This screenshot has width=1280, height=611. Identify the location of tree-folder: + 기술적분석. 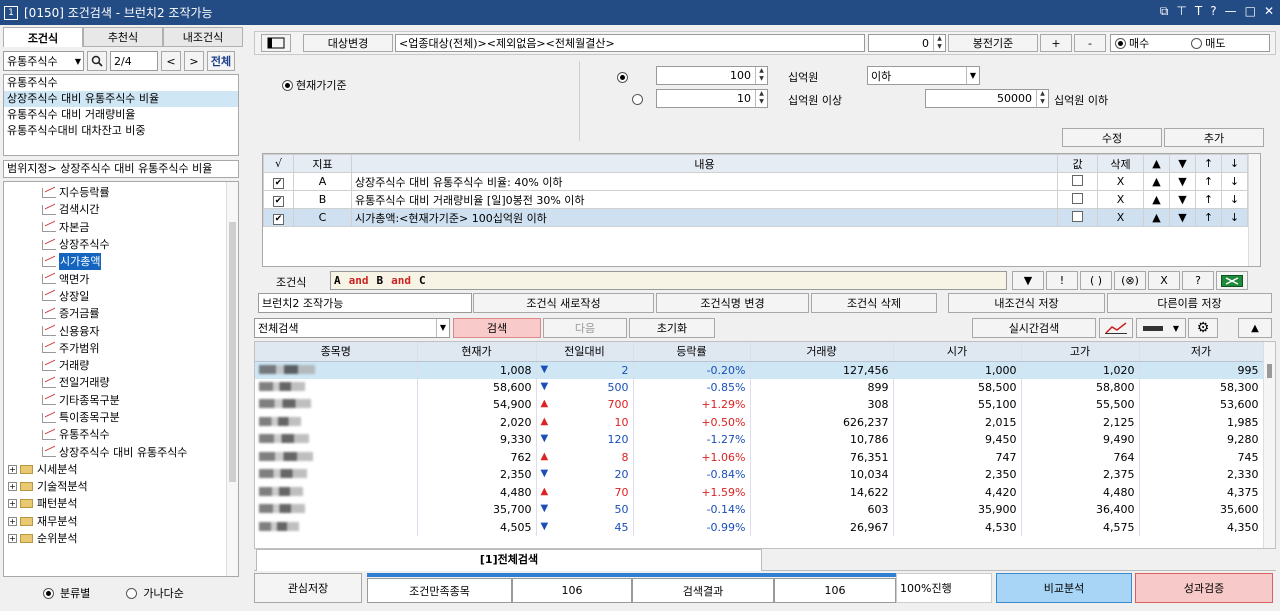
(121, 486).